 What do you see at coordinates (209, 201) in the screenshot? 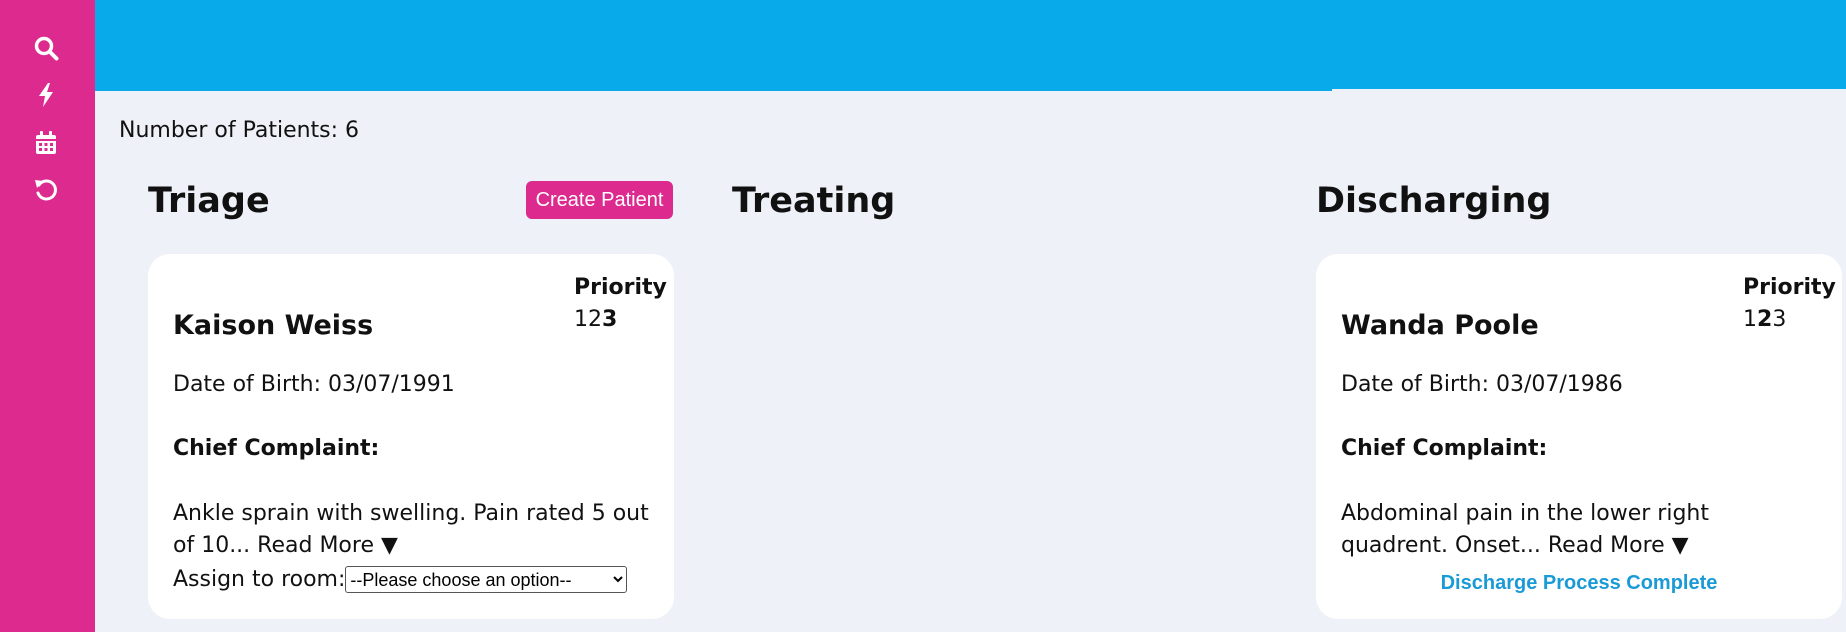
I see `column-title-triage: Triage` at bounding box center [209, 201].